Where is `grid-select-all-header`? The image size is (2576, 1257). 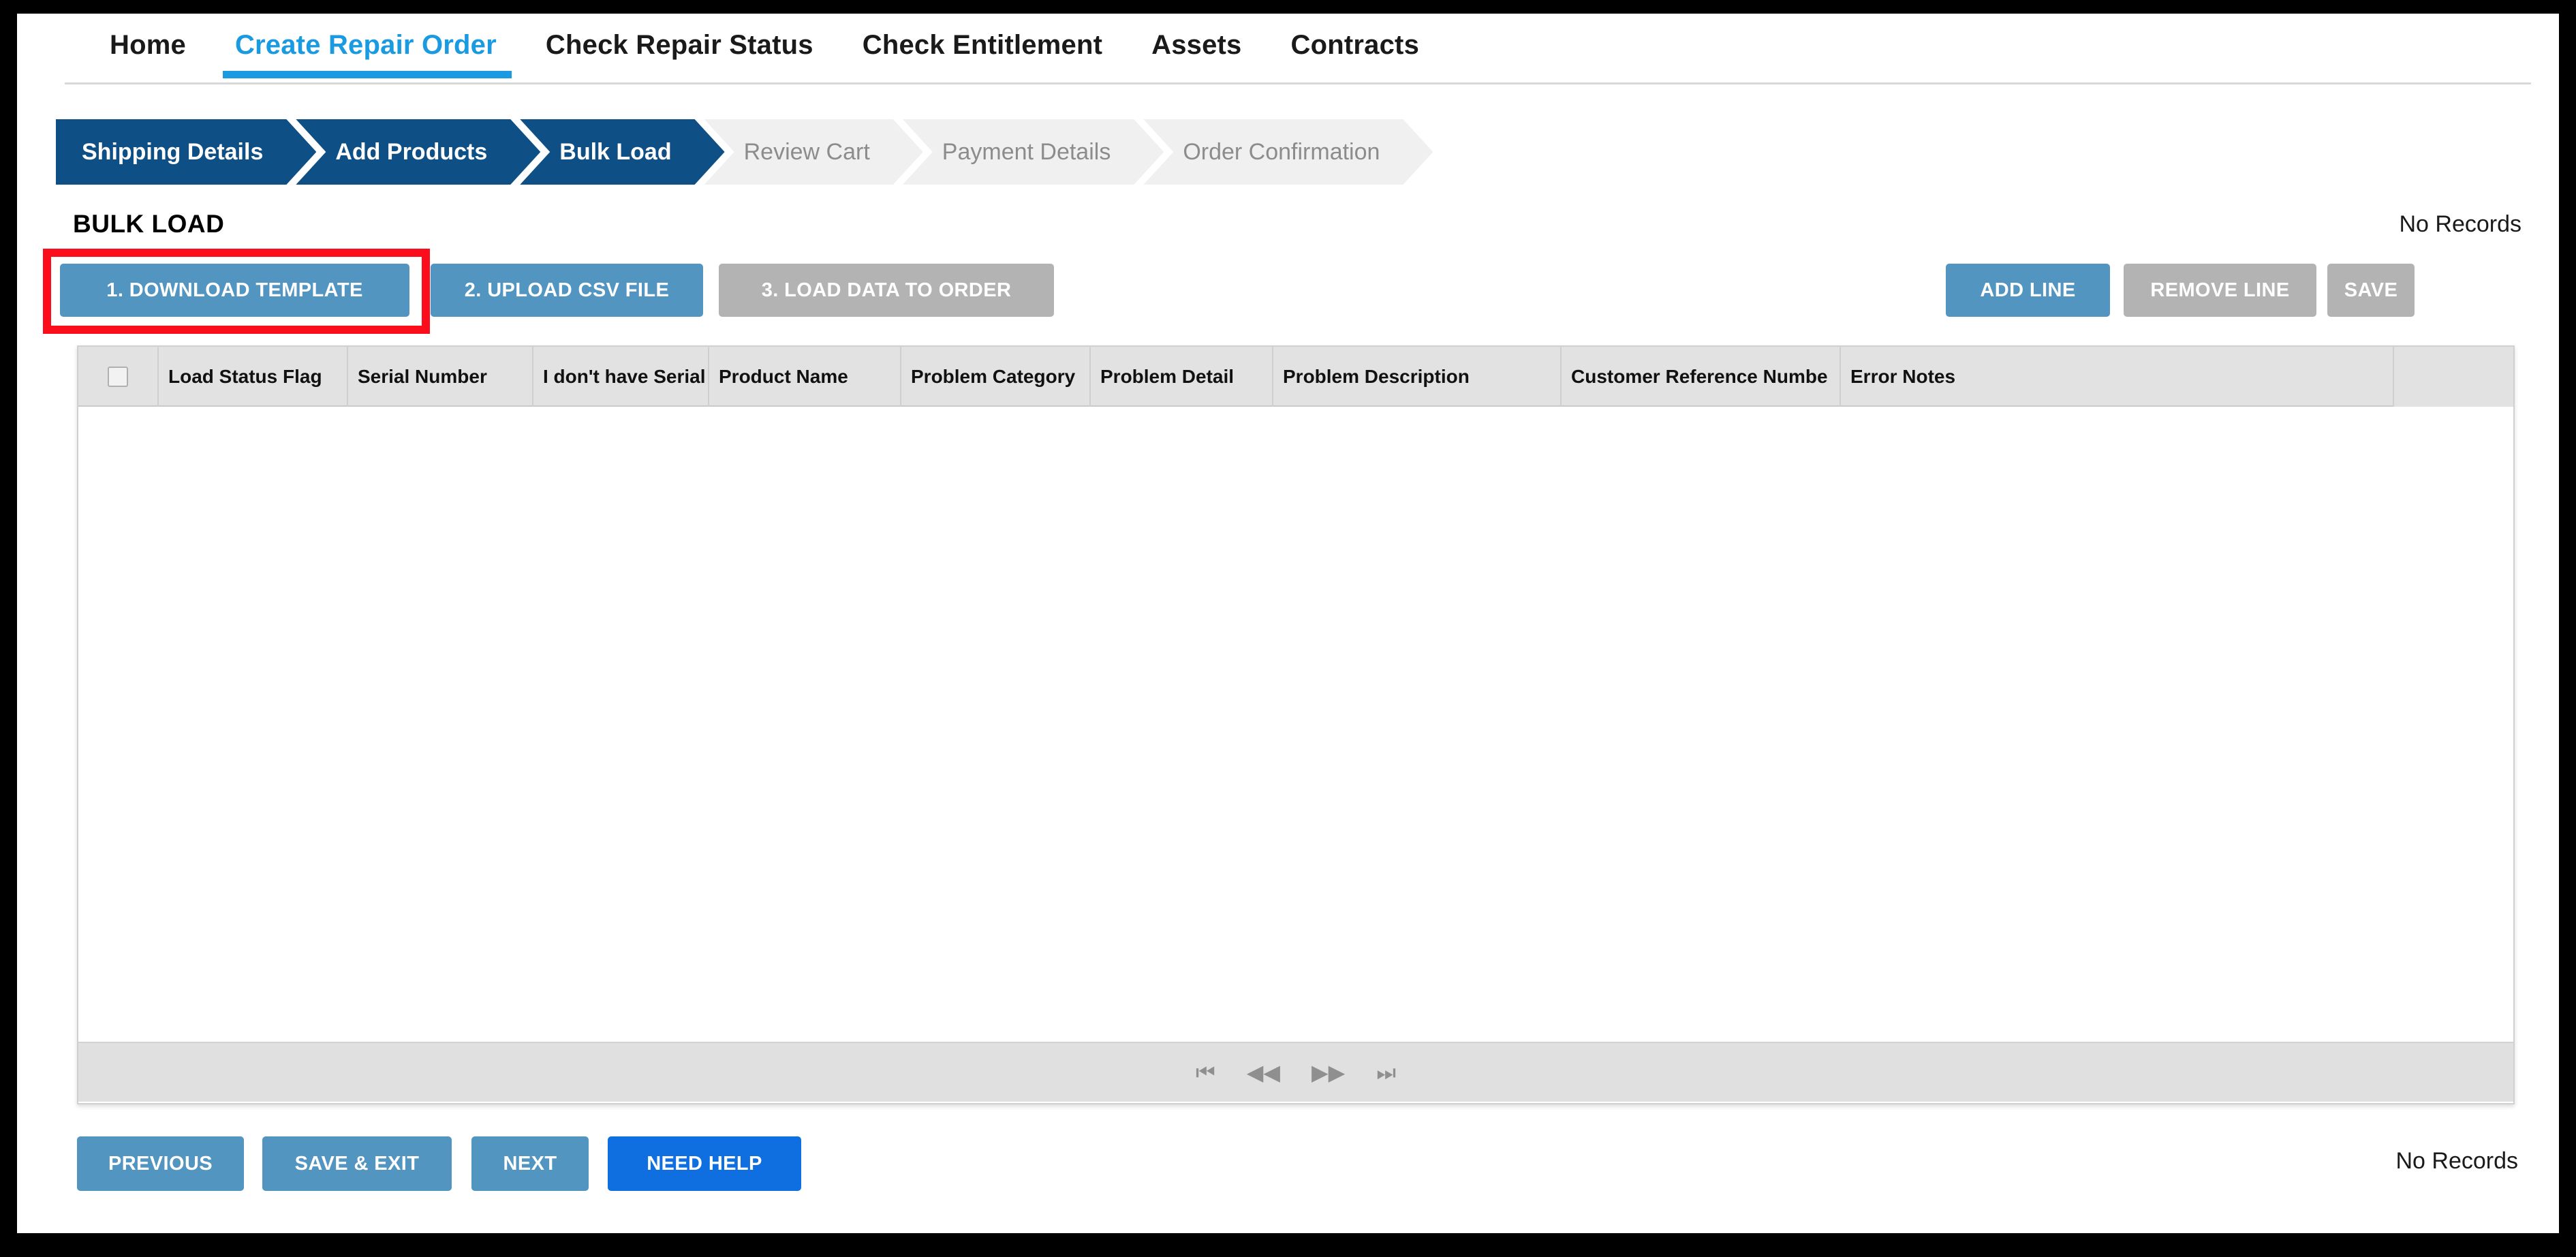 grid-select-all-header is located at coordinates (118, 377).